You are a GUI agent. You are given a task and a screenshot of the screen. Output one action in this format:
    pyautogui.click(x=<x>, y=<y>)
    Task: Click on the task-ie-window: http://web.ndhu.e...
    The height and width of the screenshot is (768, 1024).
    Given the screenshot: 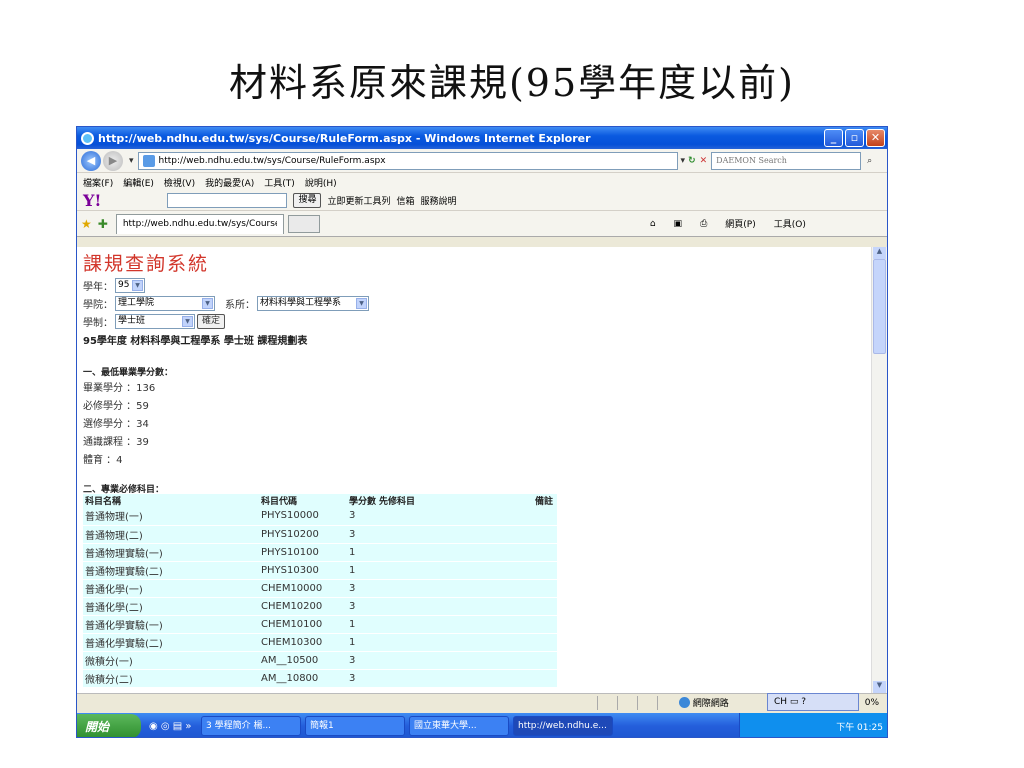 What is the action you would take?
    pyautogui.click(x=563, y=726)
    